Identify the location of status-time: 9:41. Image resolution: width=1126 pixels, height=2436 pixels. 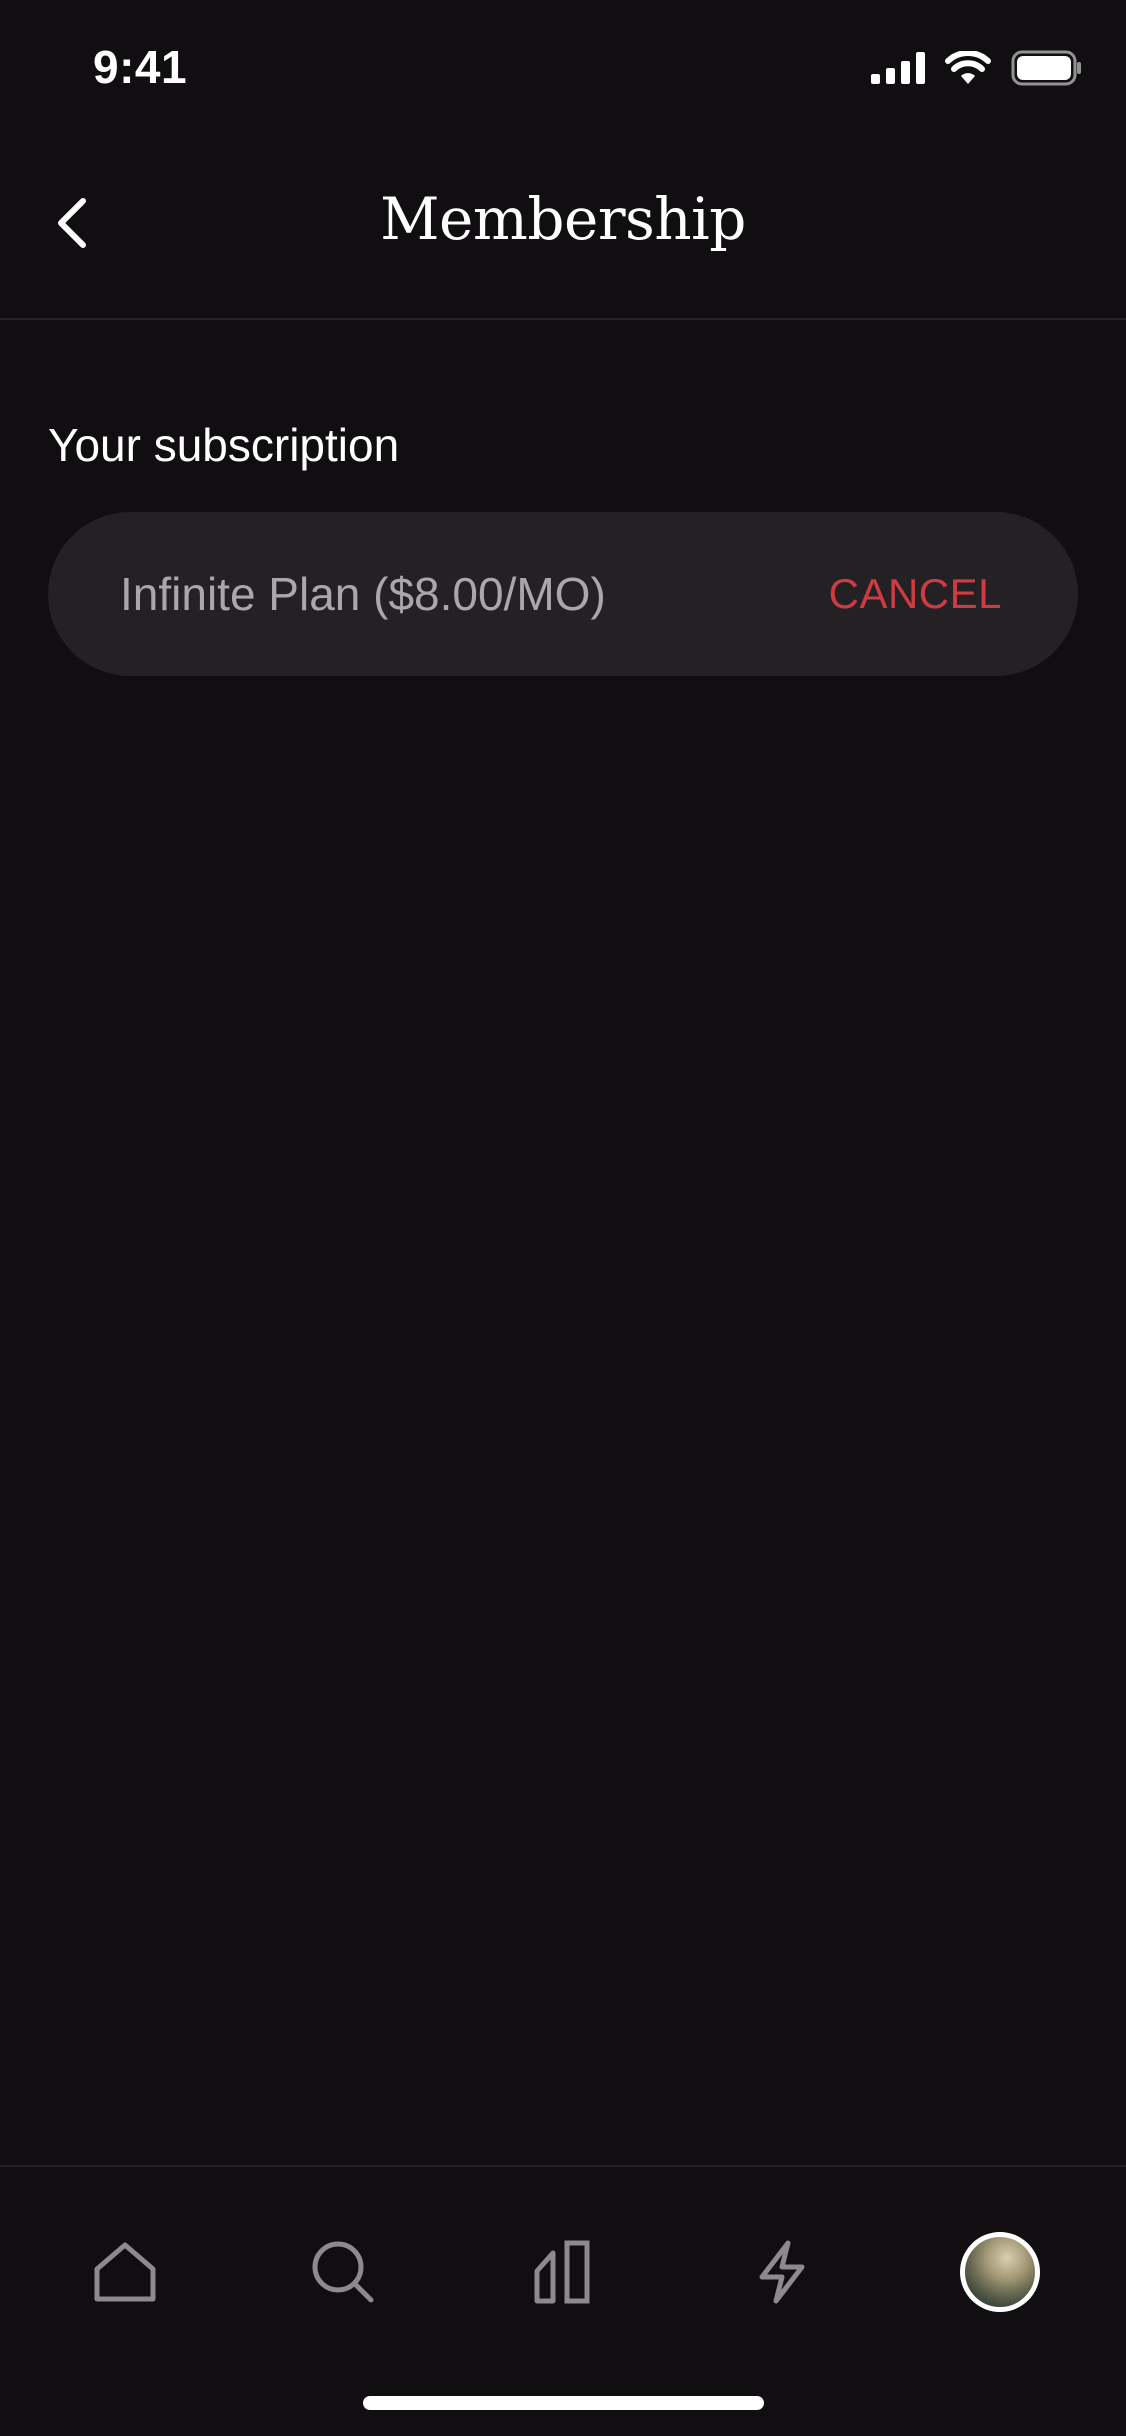
(140, 67).